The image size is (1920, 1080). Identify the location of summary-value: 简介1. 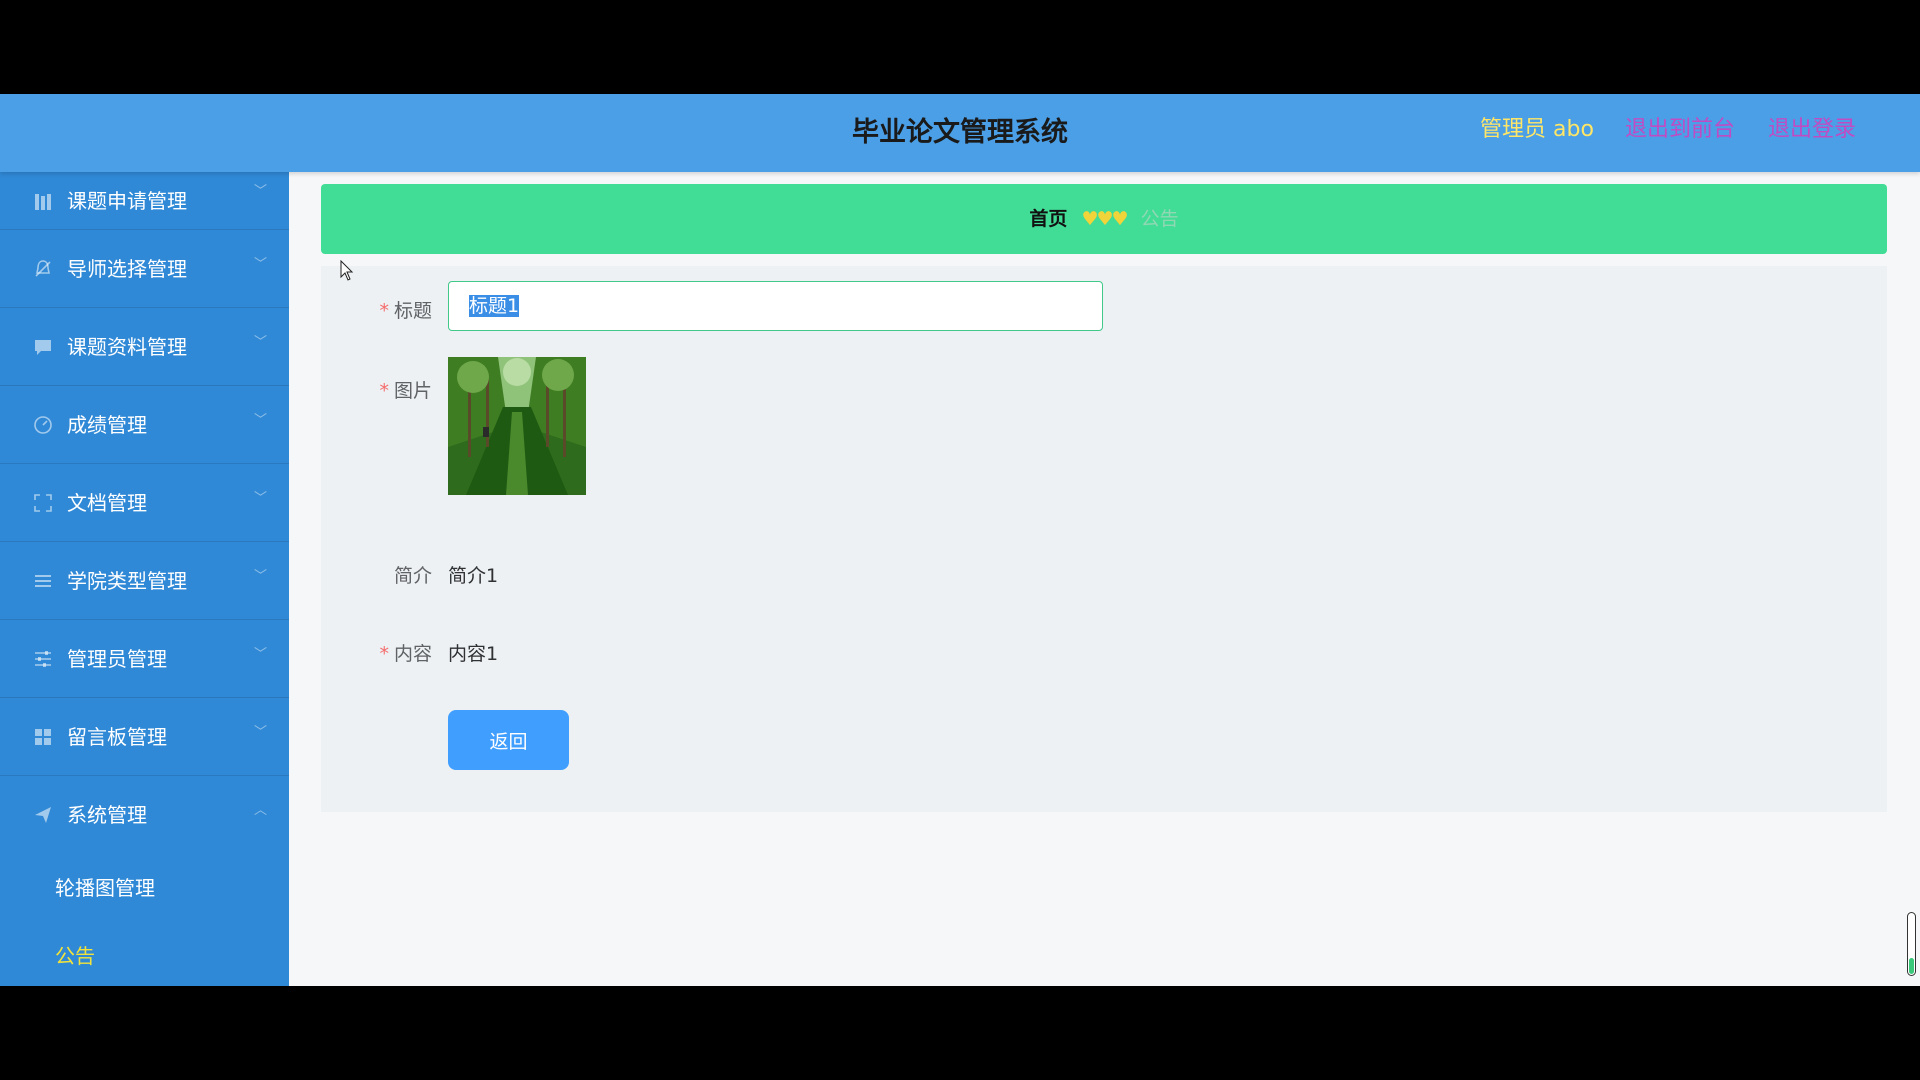
(473, 576).